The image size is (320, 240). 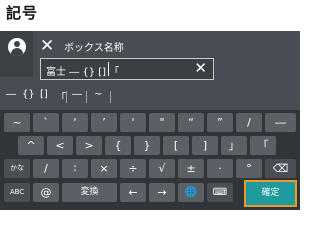 I want to click on user-body-shape, so click(x=17, y=52).